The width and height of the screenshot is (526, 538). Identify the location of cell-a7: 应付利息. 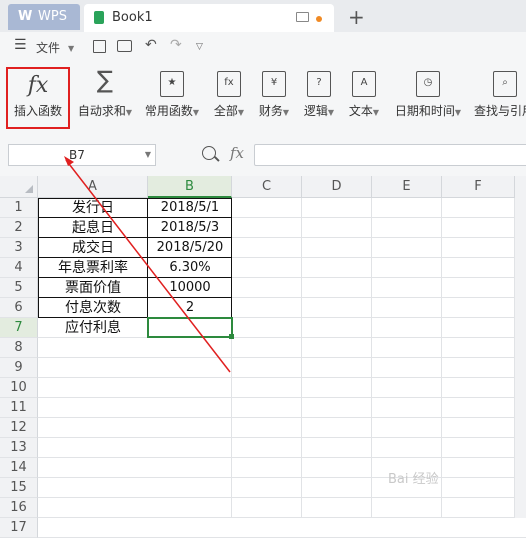
(93, 328).